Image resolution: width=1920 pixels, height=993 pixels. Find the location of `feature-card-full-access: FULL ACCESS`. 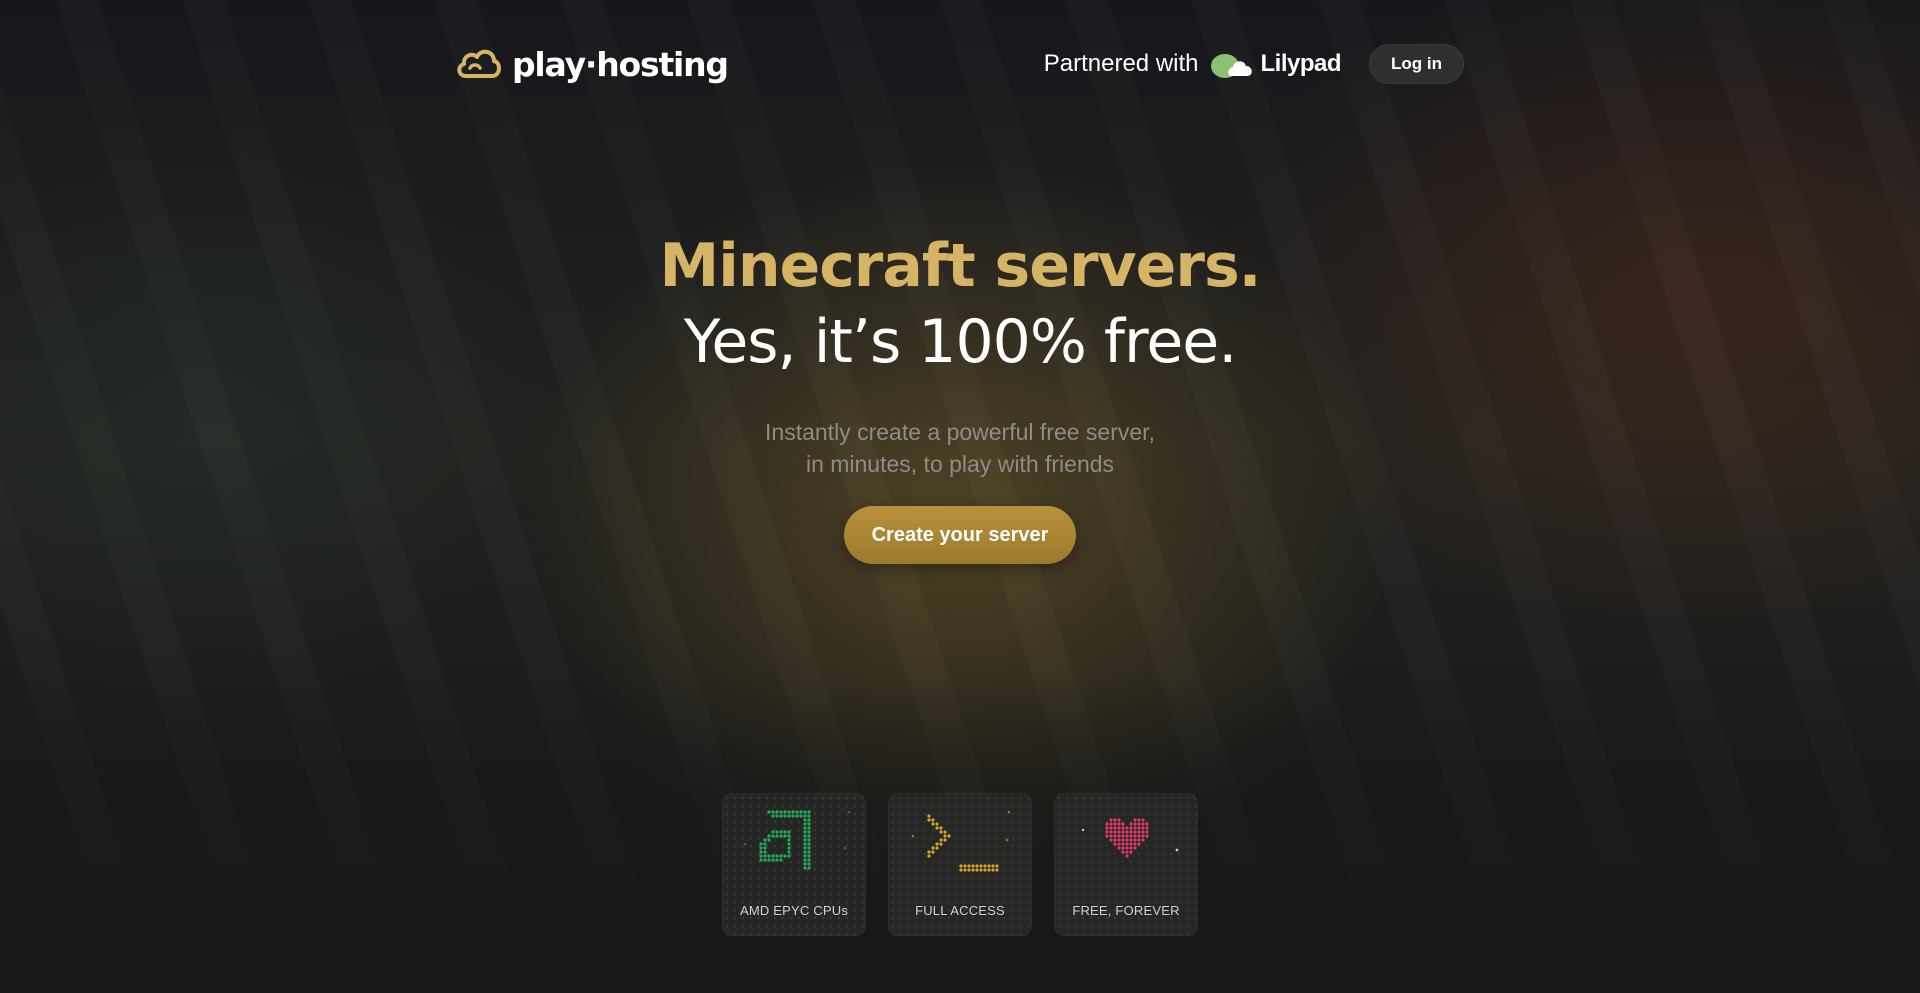

feature-card-full-access: FULL ACCESS is located at coordinates (960, 864).